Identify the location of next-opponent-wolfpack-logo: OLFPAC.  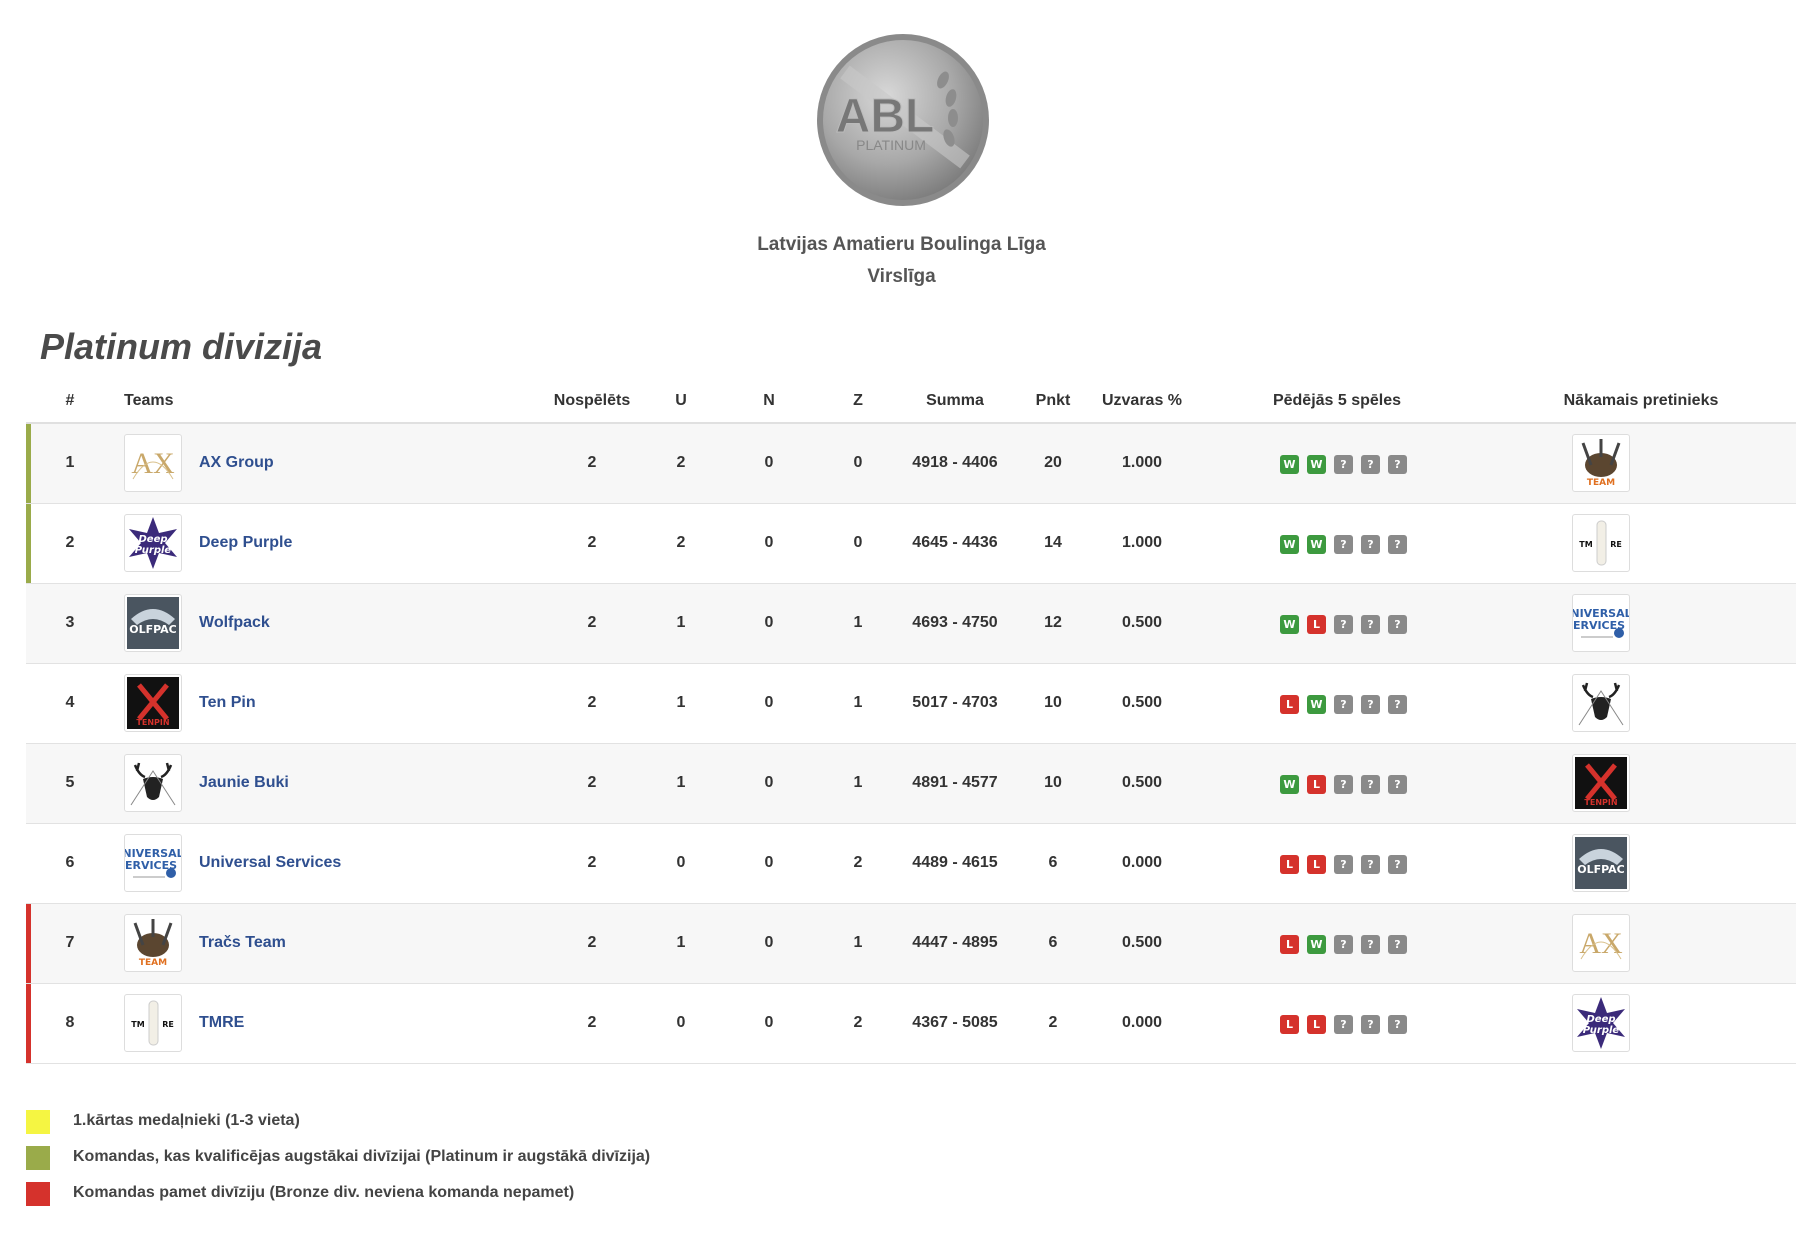
(1601, 863).